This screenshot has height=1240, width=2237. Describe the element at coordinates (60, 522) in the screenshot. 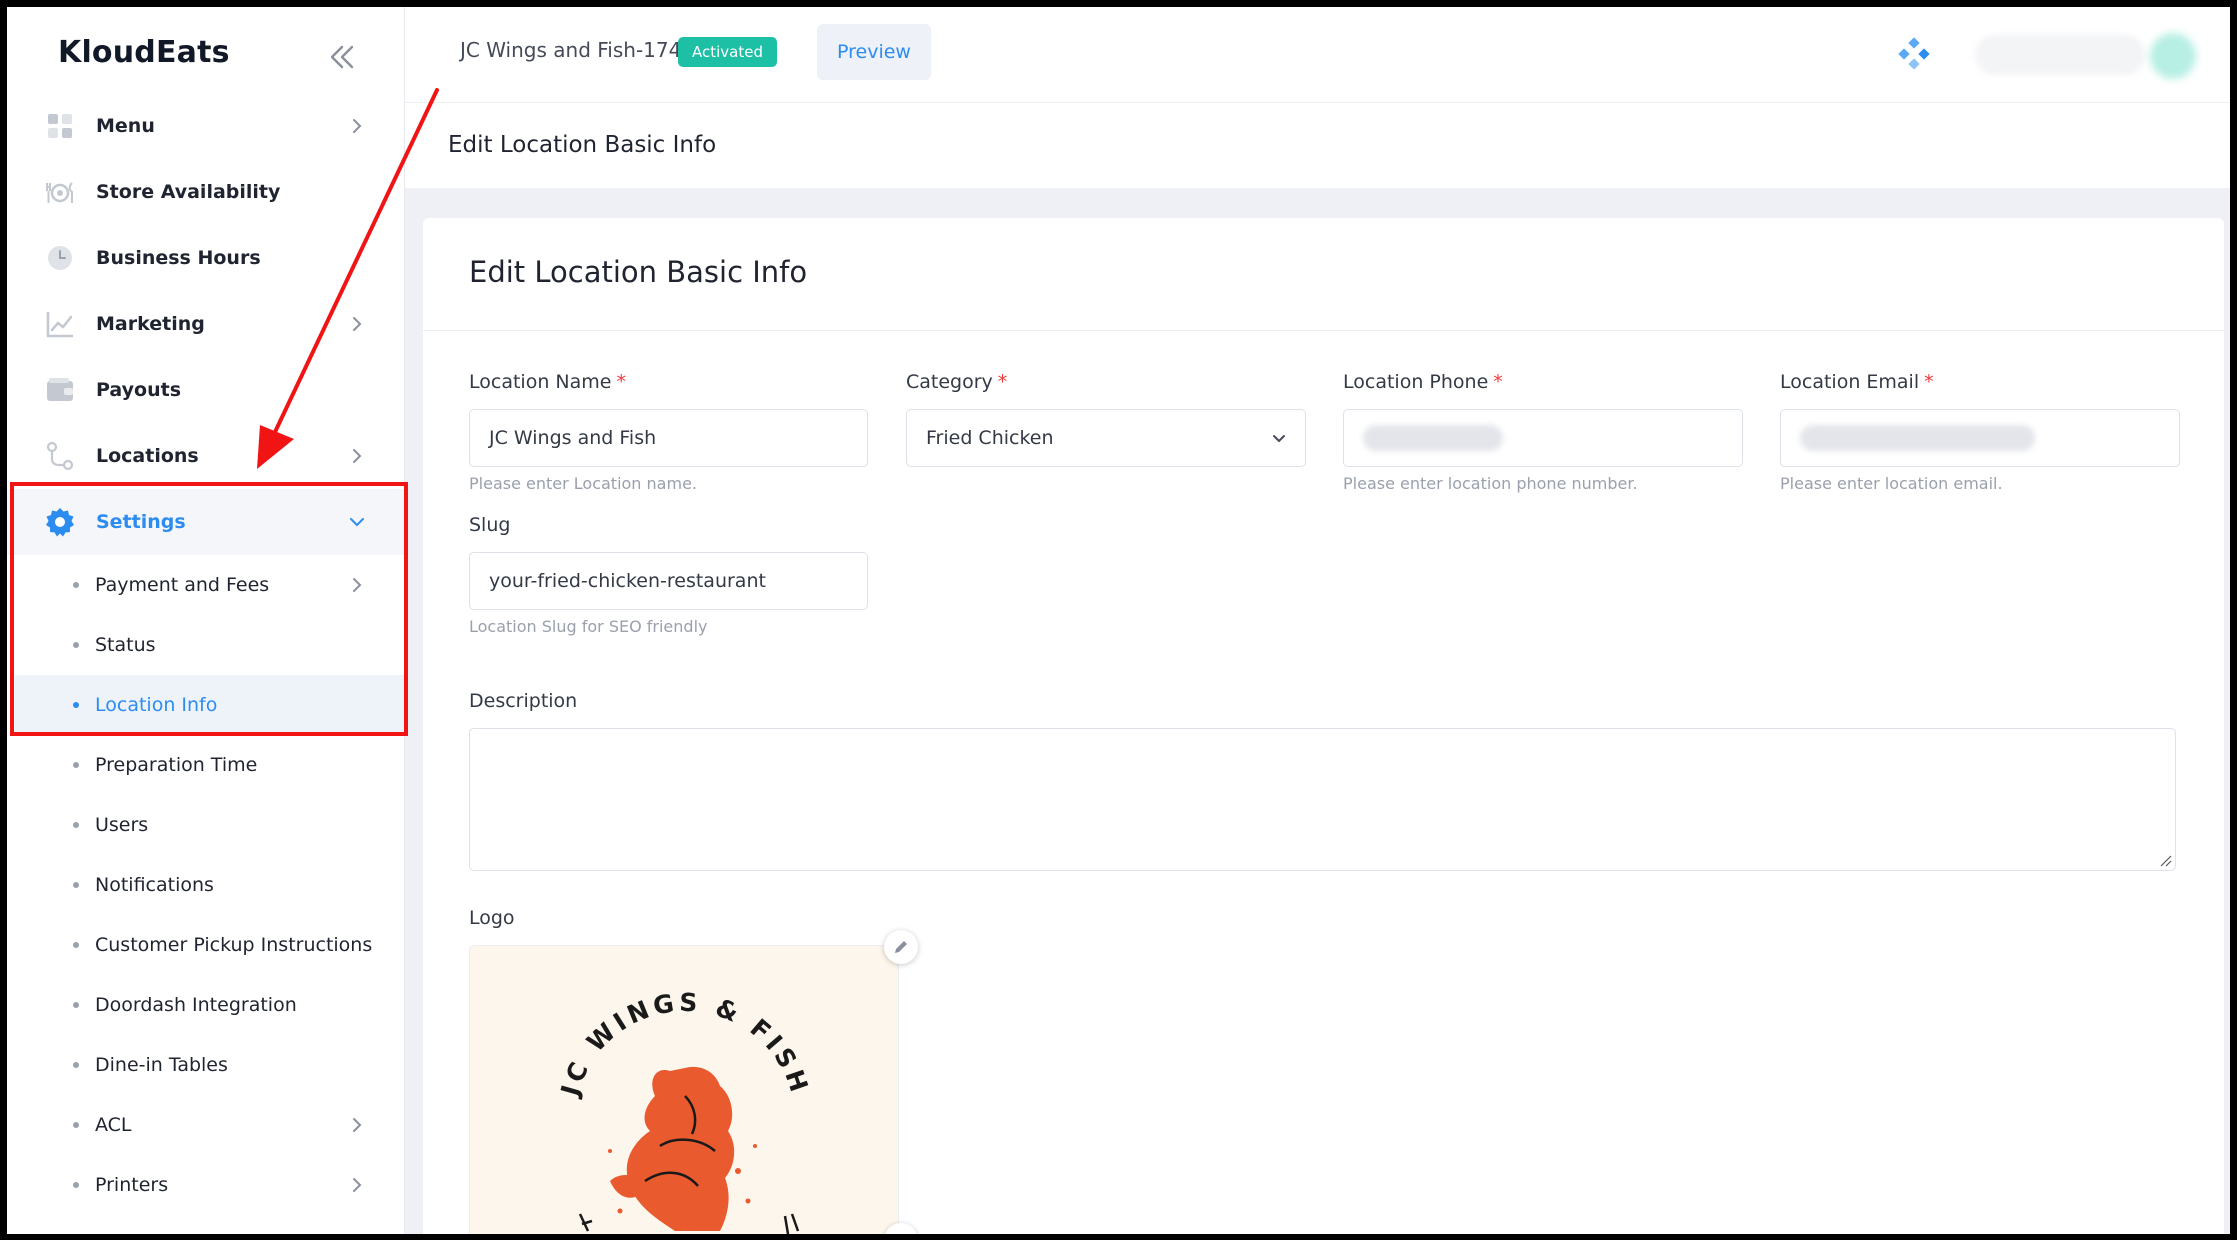

I see `gear-icon` at that location.